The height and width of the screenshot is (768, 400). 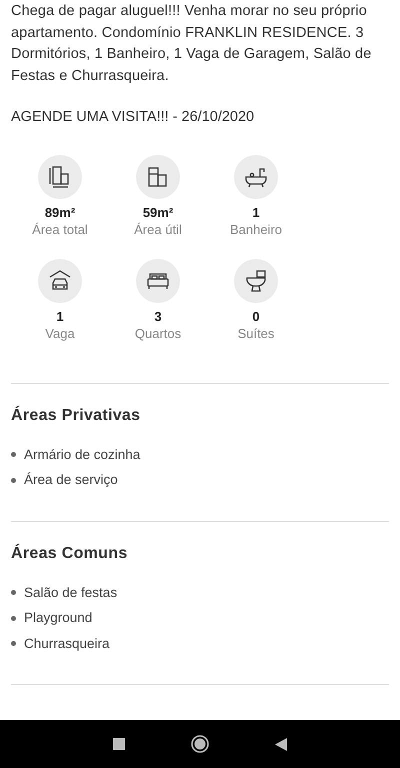 I want to click on amenity-item: Playground, so click(x=58, y=618).